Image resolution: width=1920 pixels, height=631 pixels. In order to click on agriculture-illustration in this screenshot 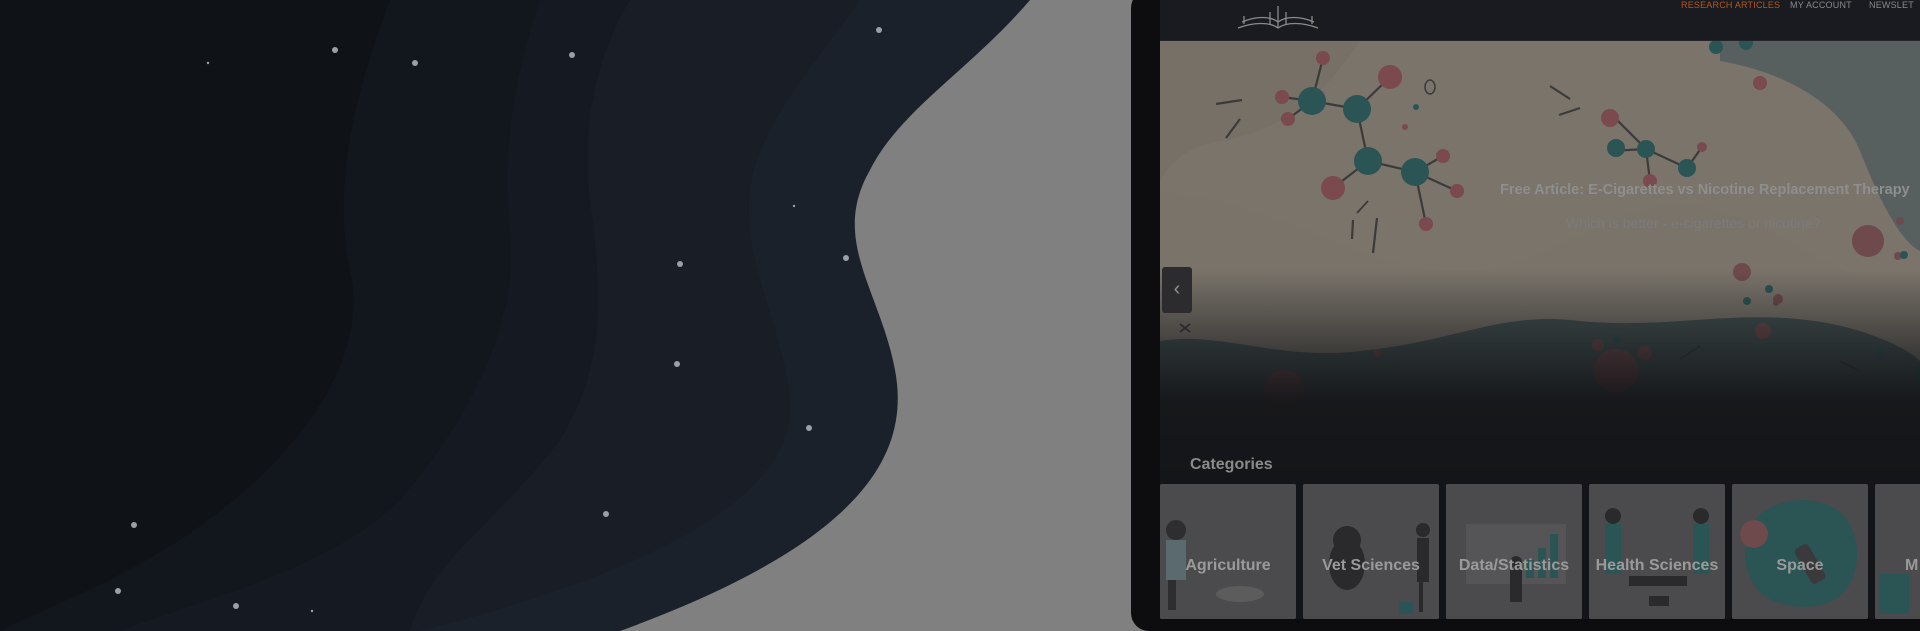, I will do `click(1228, 551)`.